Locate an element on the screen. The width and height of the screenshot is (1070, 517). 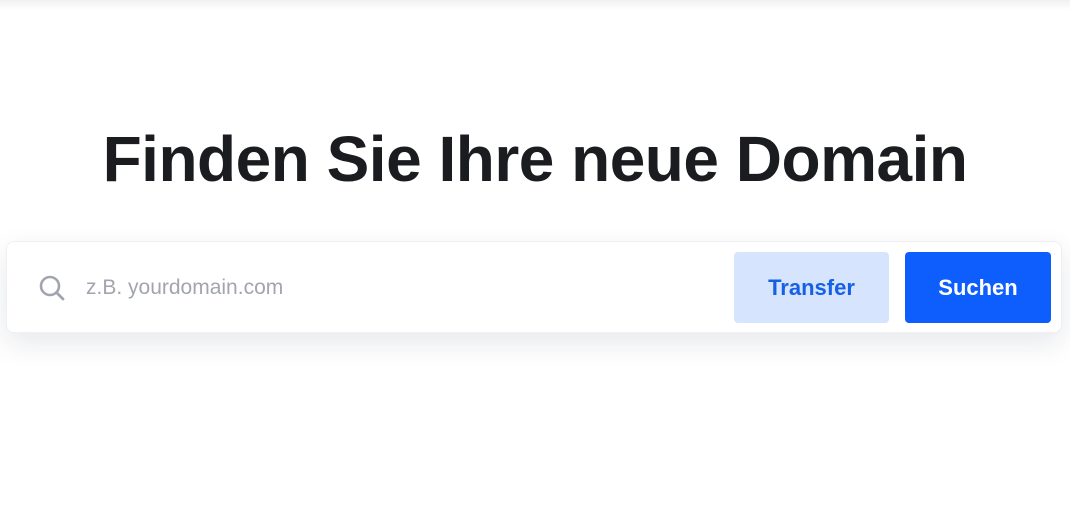
header-shadow is located at coordinates (535, 5).